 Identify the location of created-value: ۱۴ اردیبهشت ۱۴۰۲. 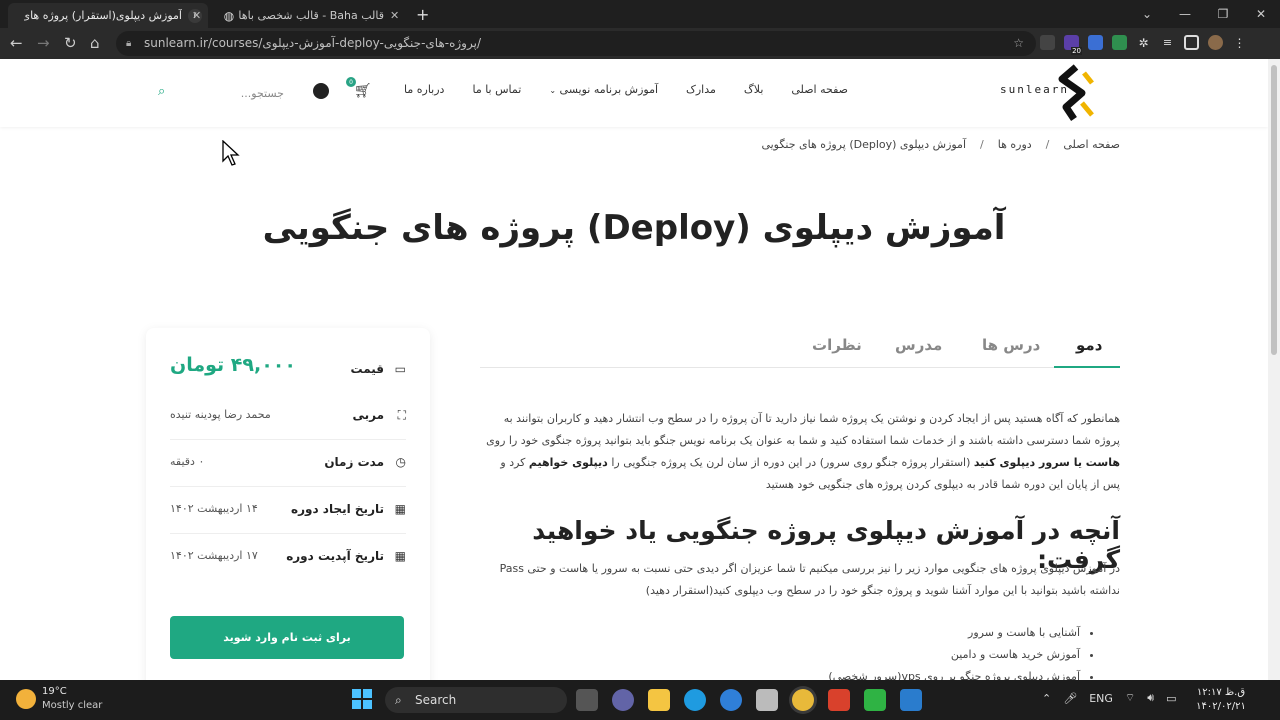
(214, 508).